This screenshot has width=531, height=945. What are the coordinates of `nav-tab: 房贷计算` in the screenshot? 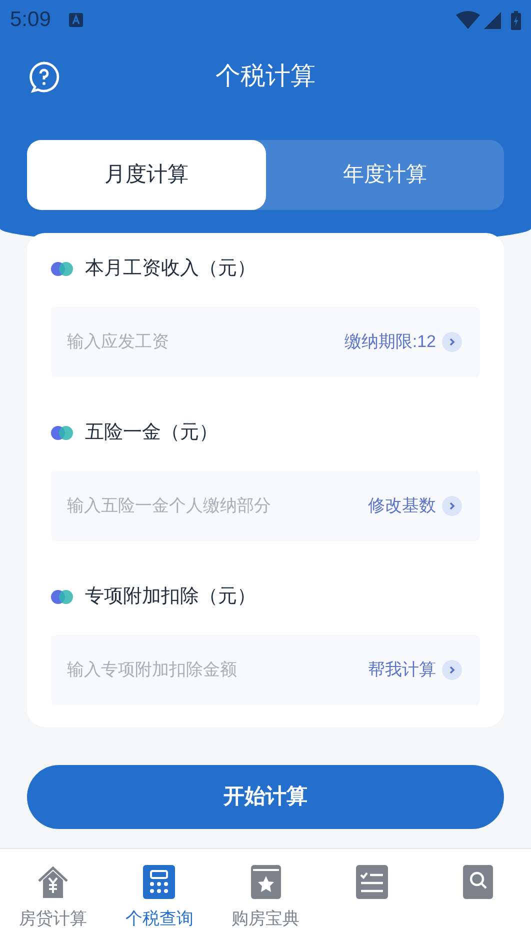 It's located at (53, 897).